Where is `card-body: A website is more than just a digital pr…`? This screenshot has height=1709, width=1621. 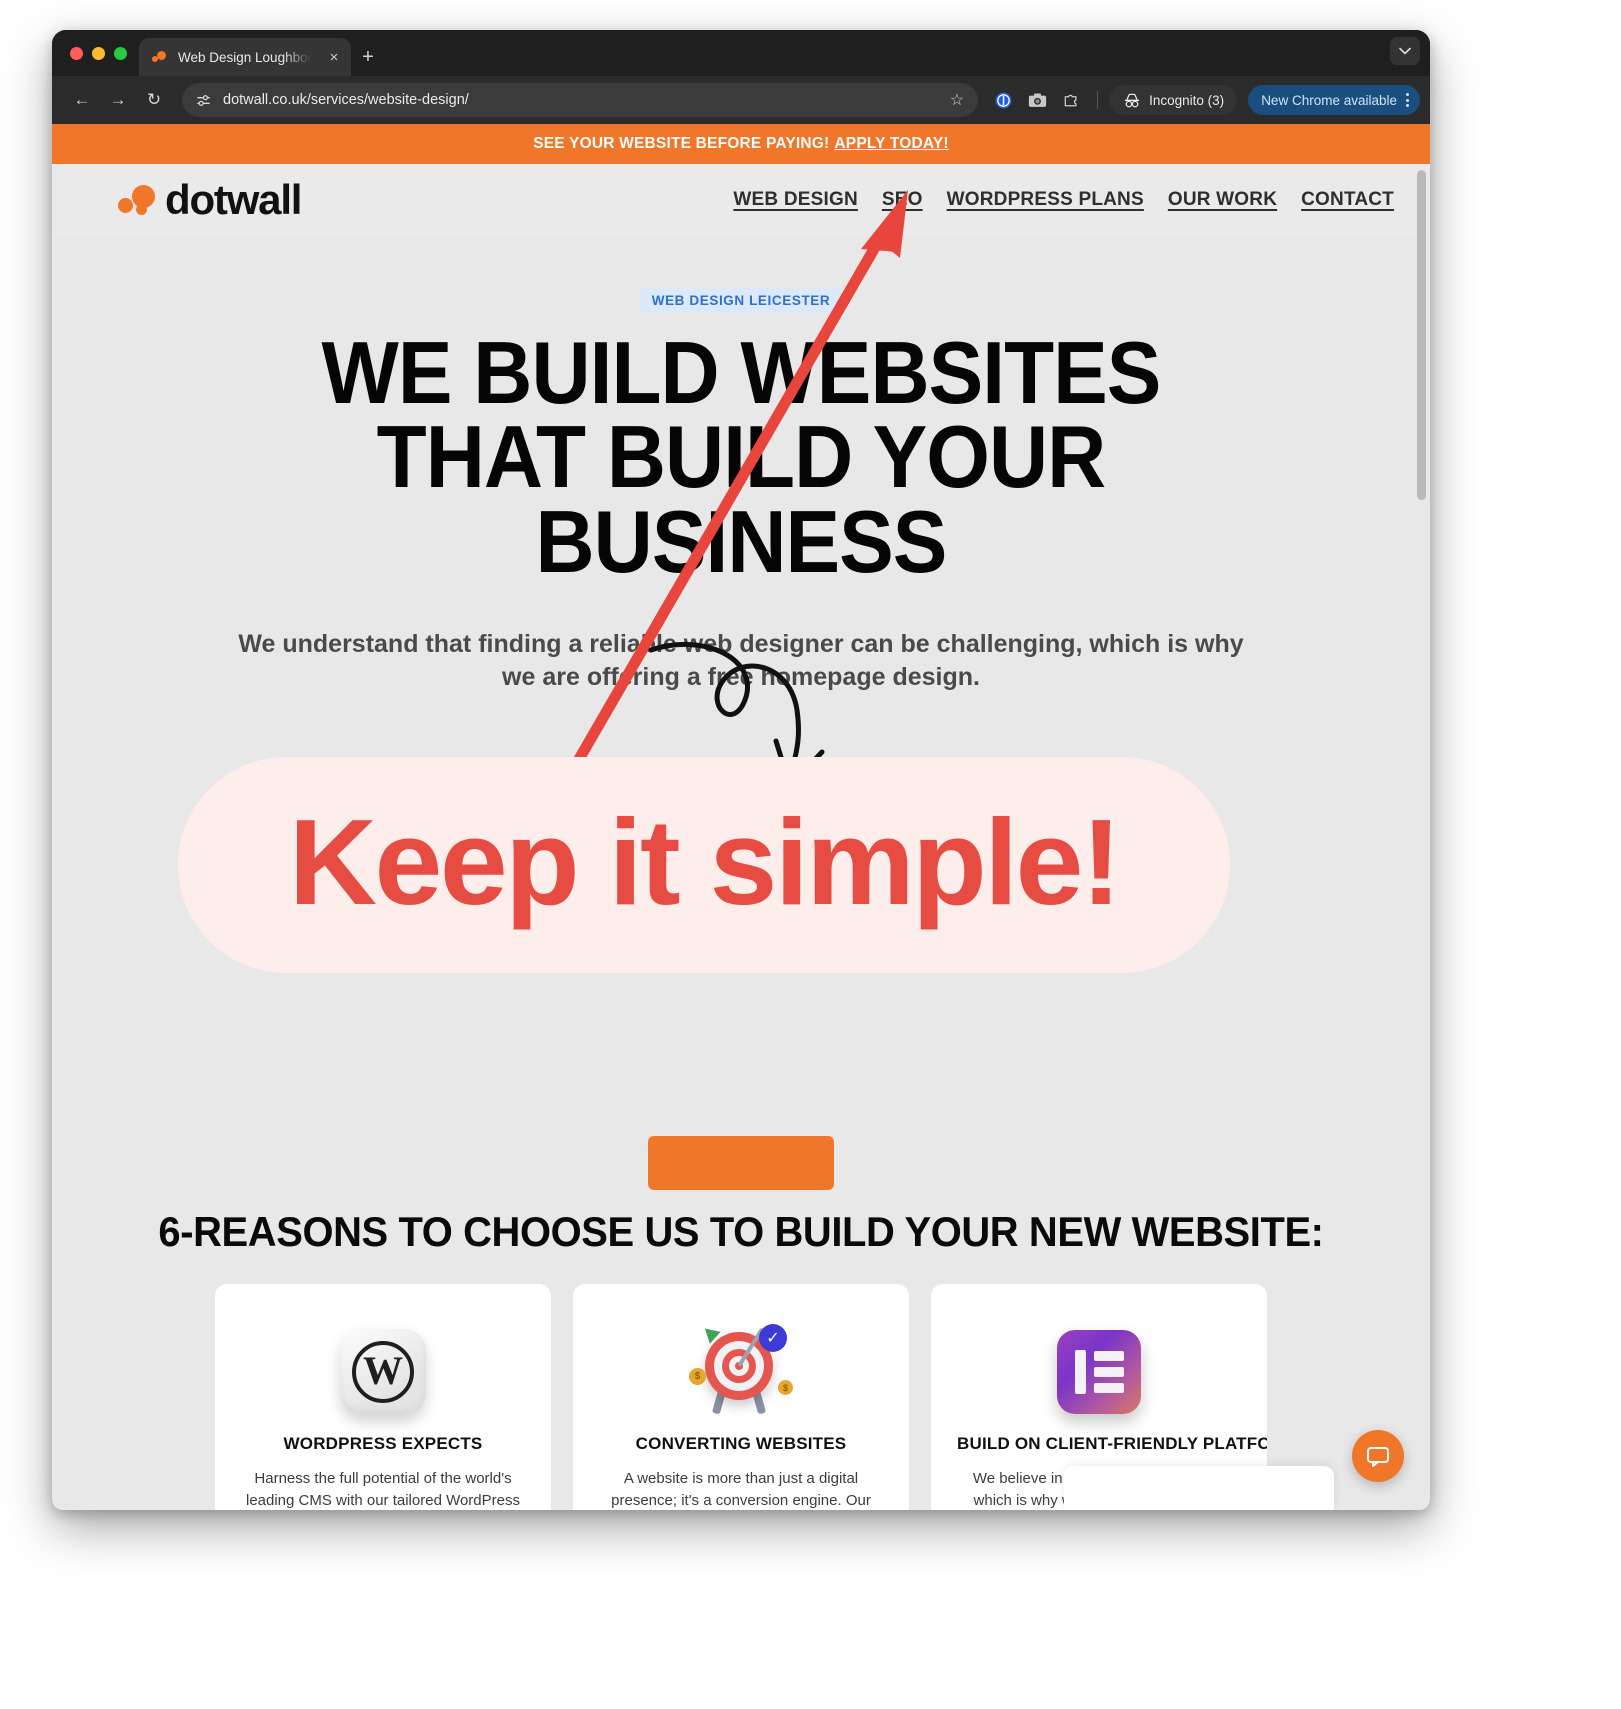 card-body: A website is more than just a digital pr… is located at coordinates (741, 1490).